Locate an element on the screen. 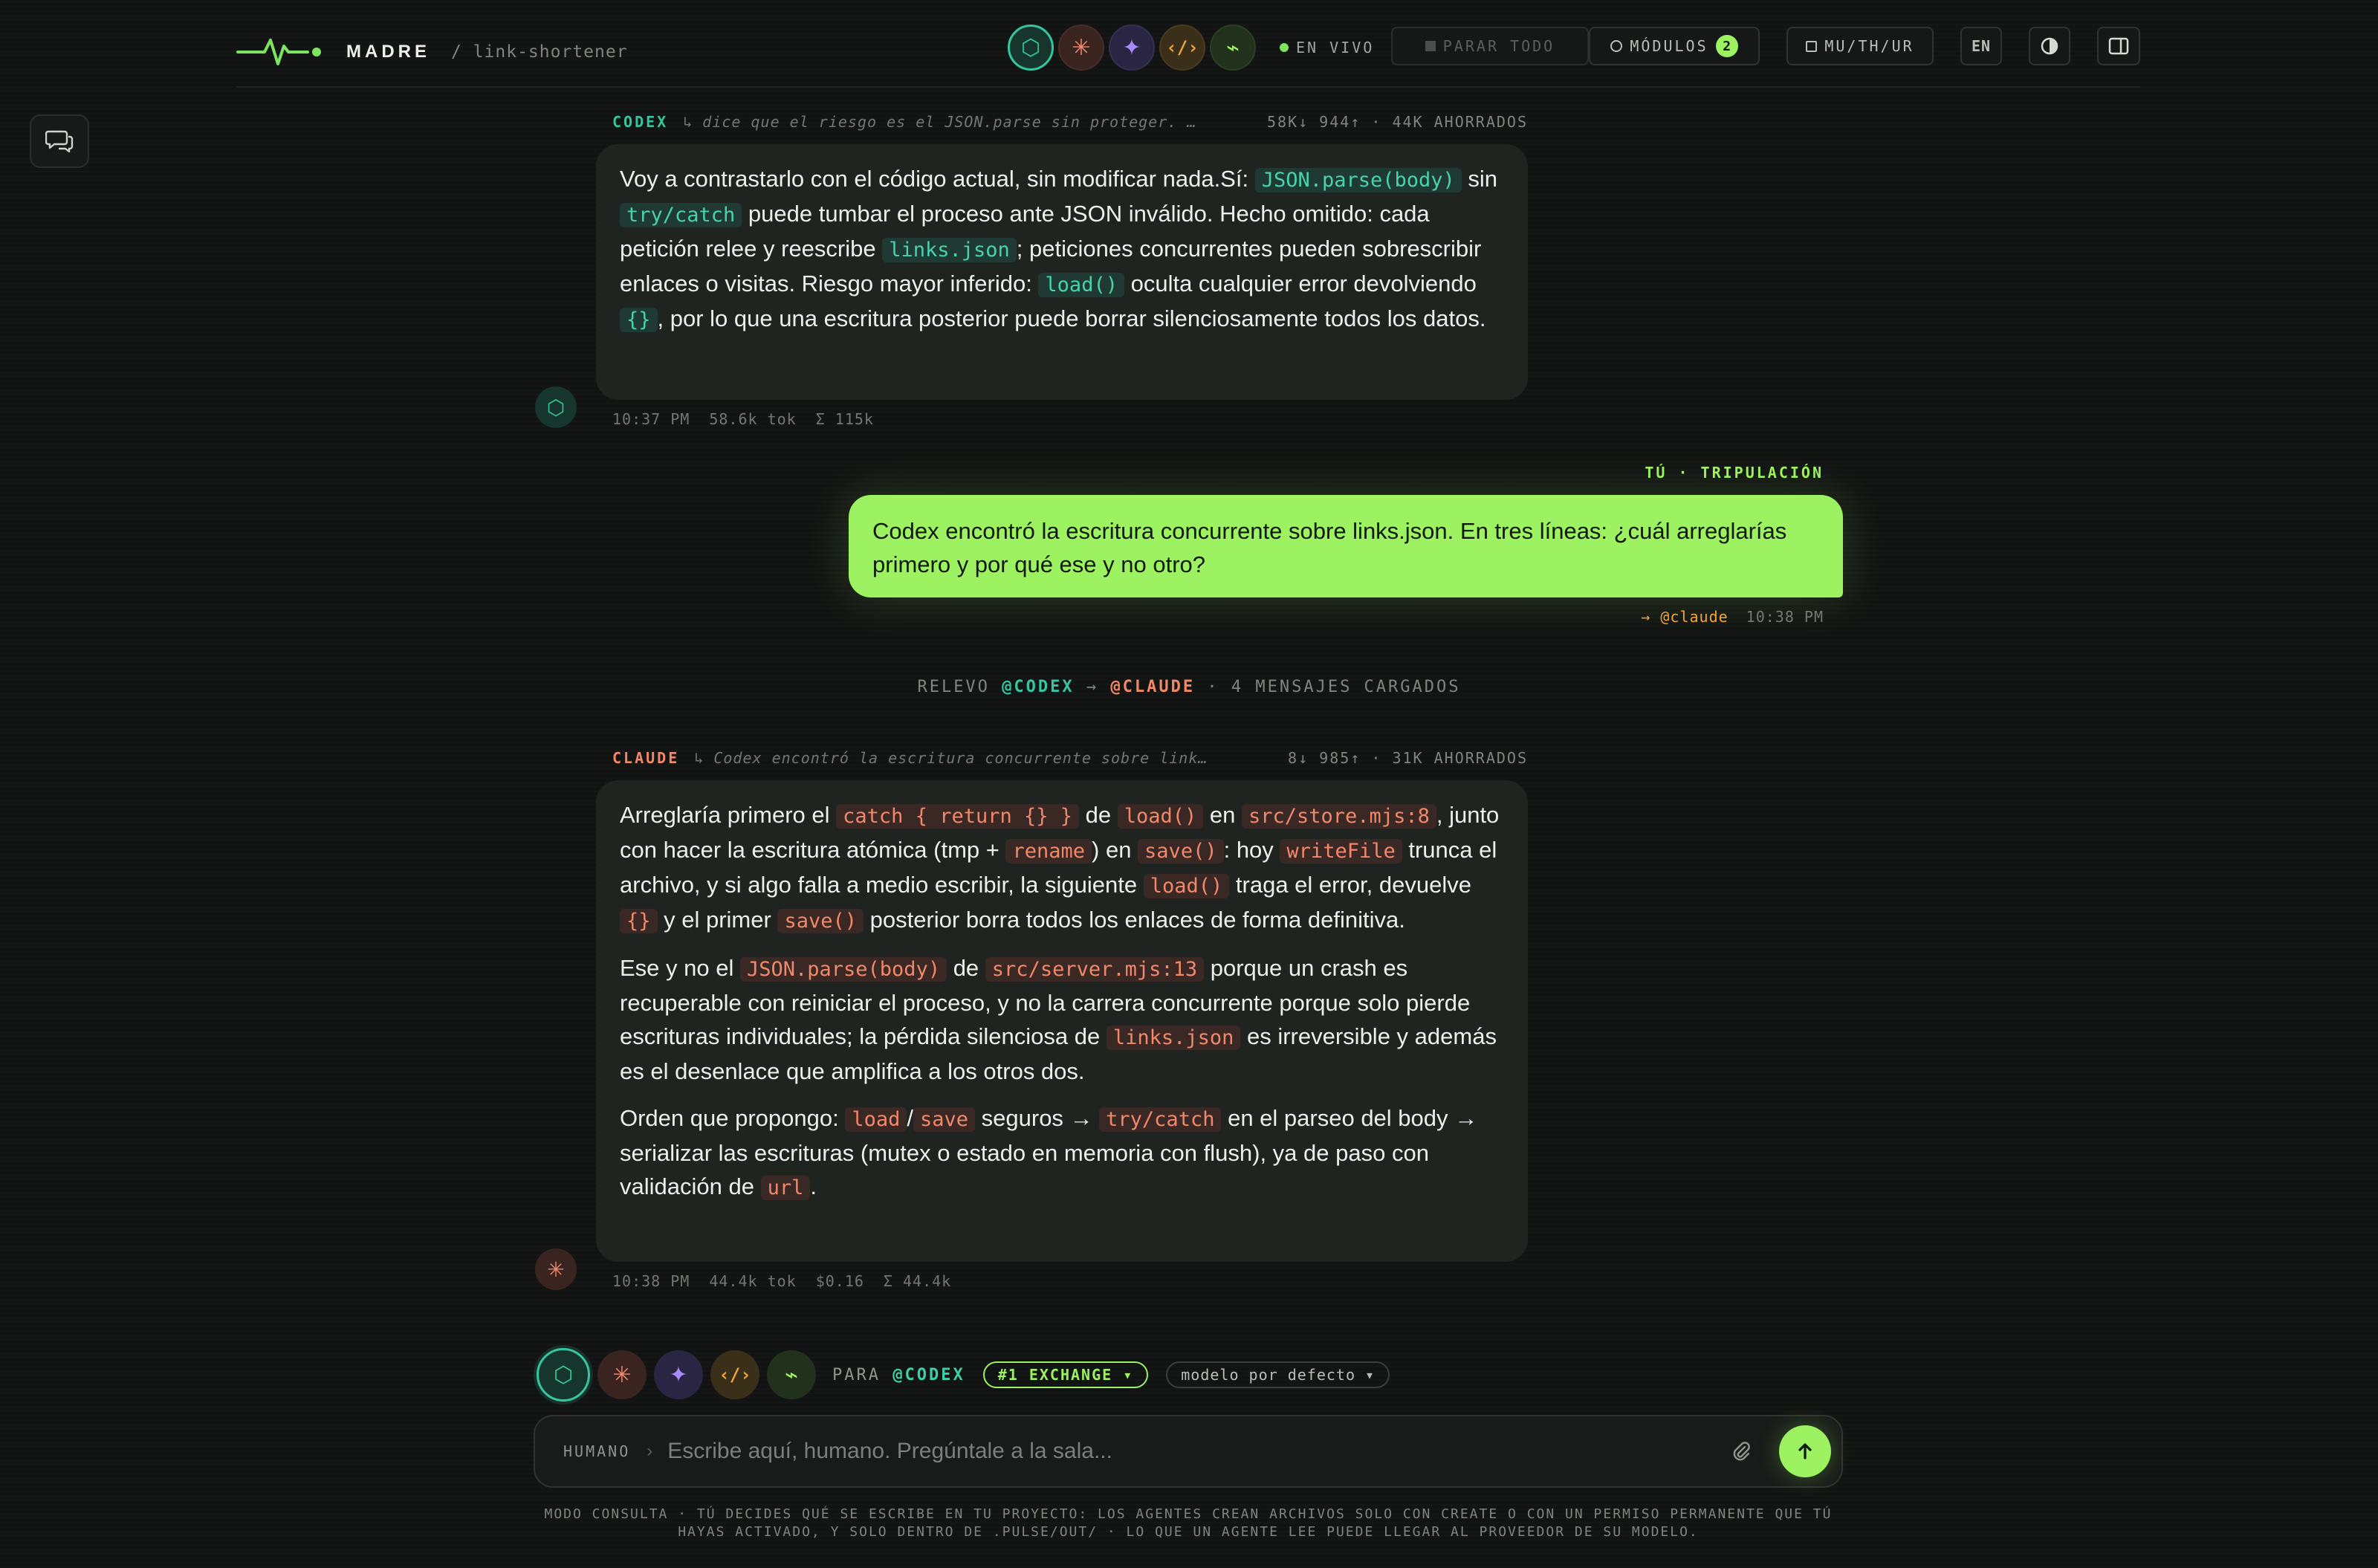 This screenshot has height=1568, width=2378. claude-tokens: 44.4k tok is located at coordinates (753, 1281).